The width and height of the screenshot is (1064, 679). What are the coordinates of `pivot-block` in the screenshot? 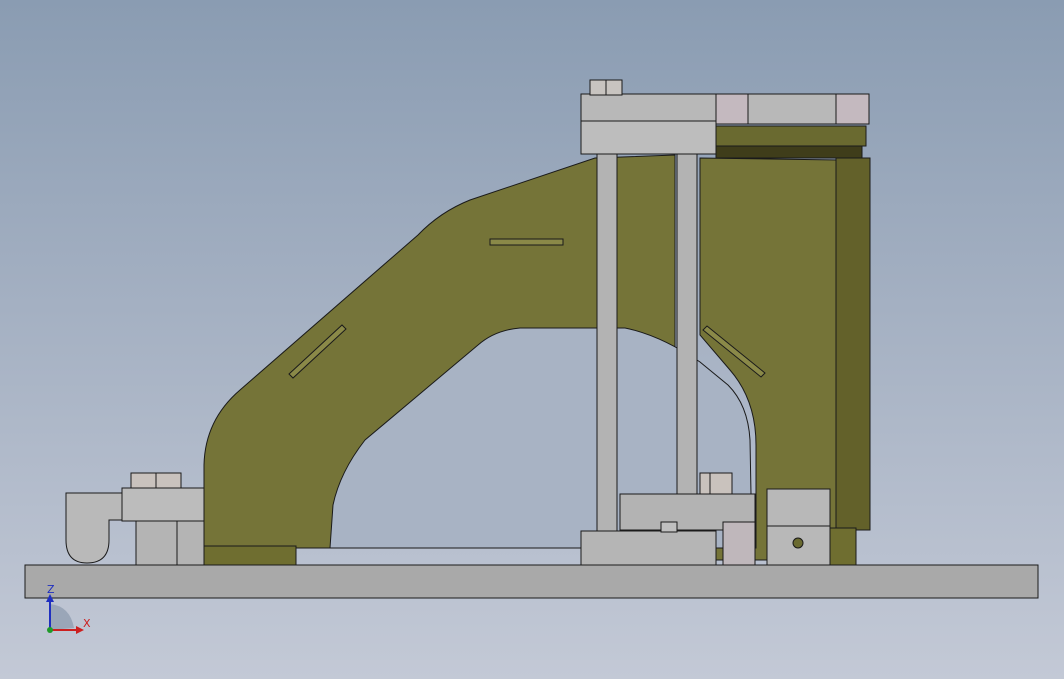 It's located at (798, 507).